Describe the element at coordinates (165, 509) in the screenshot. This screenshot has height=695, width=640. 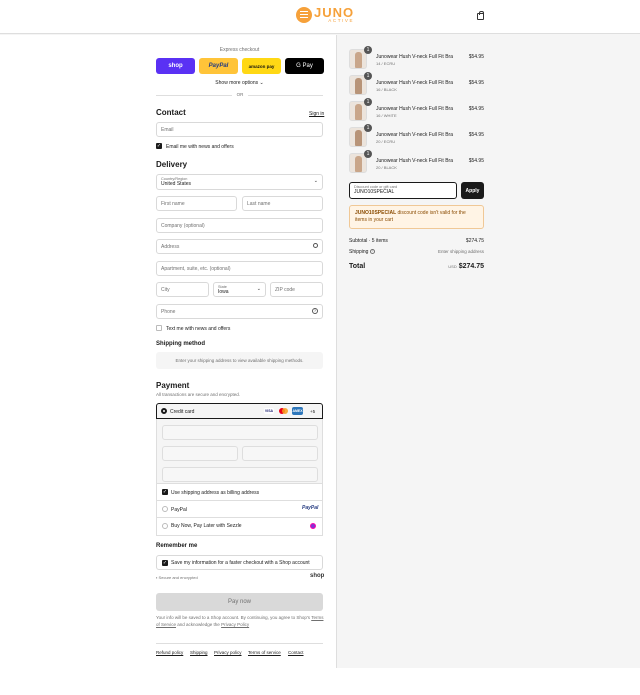
I see `paypal-radio` at that location.